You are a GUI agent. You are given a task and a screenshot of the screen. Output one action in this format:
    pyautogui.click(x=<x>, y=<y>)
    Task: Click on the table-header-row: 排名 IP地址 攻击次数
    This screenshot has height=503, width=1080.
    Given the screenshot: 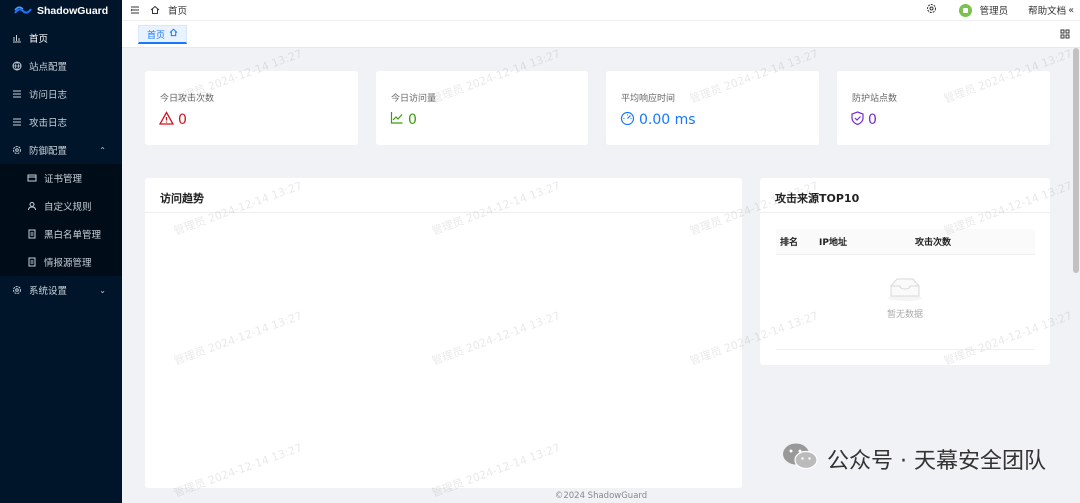 What is the action you would take?
    pyautogui.click(x=905, y=242)
    